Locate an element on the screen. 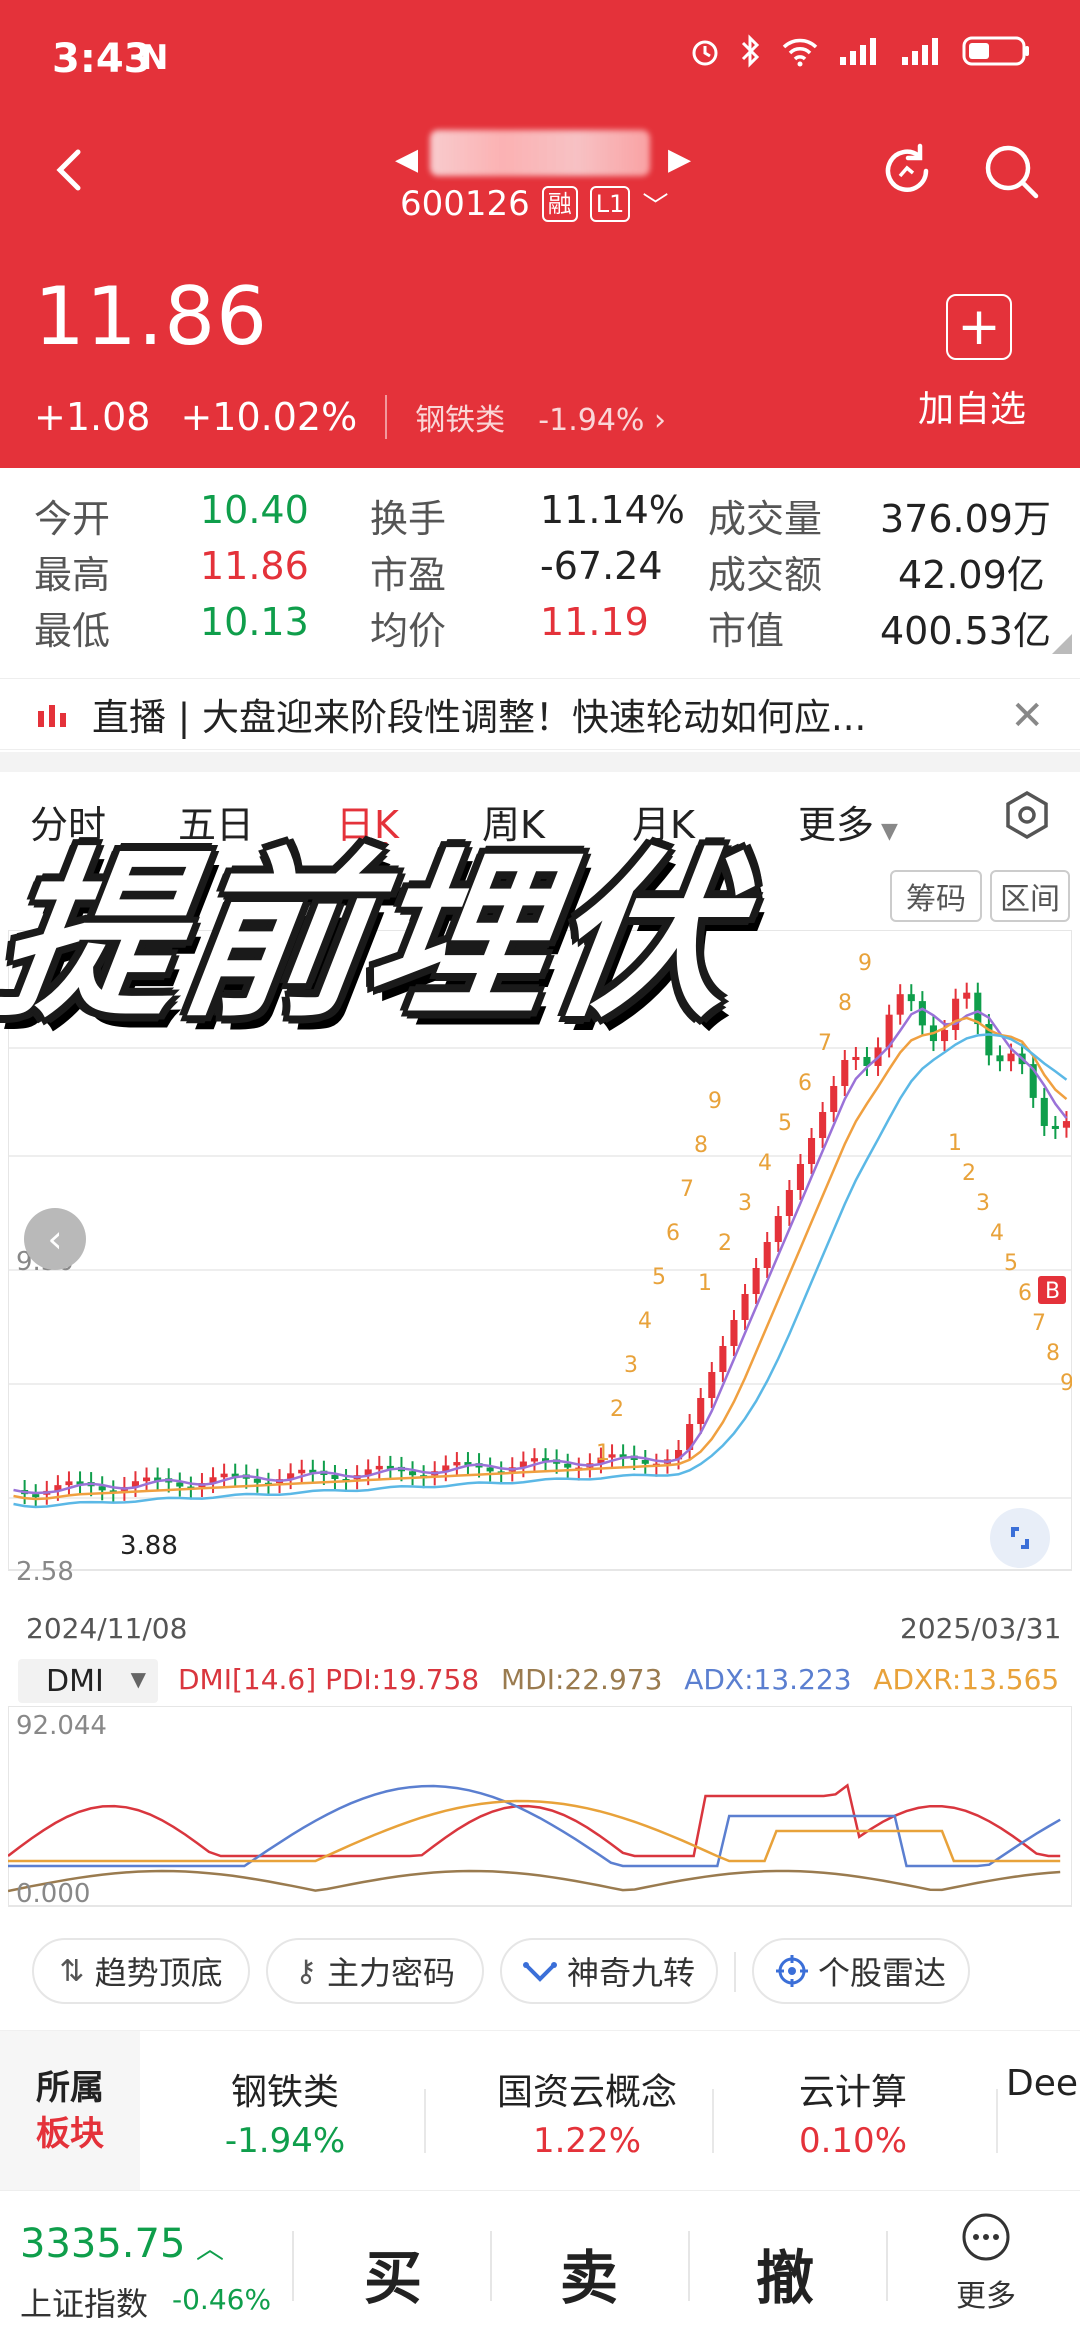 The width and height of the screenshot is (1080, 2331). count-label: 8 is located at coordinates (845, 1003).